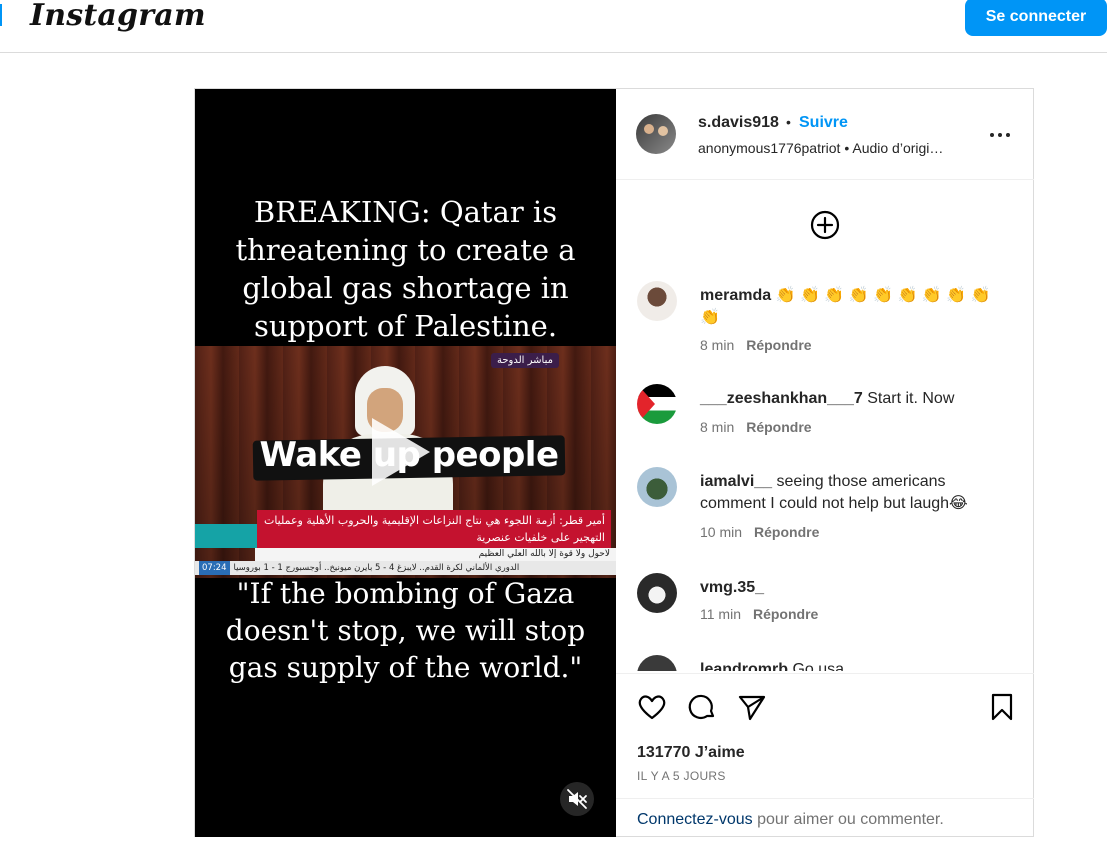 The image size is (1107, 845). What do you see at coordinates (401, 452) in the screenshot?
I see `play-icon` at bounding box center [401, 452].